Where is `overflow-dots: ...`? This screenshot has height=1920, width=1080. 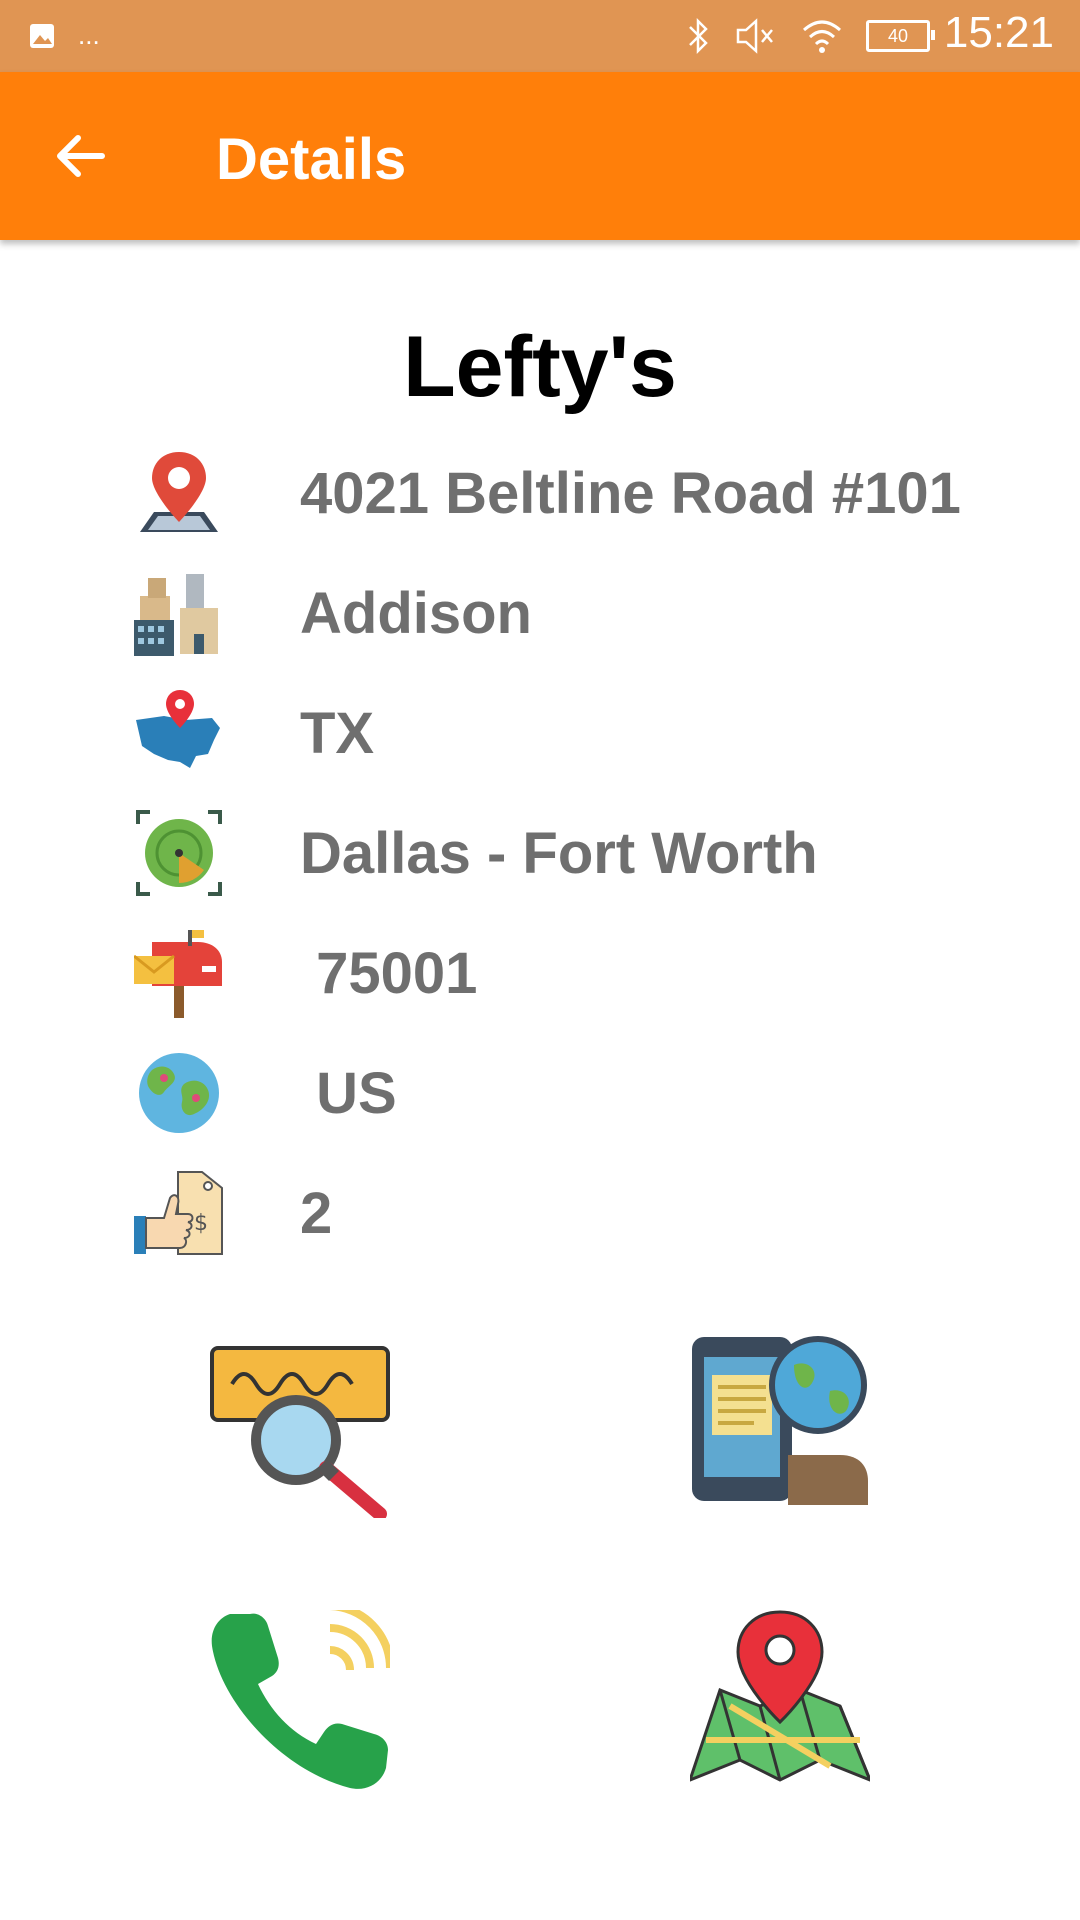
overflow-dots: ... is located at coordinates (89, 35).